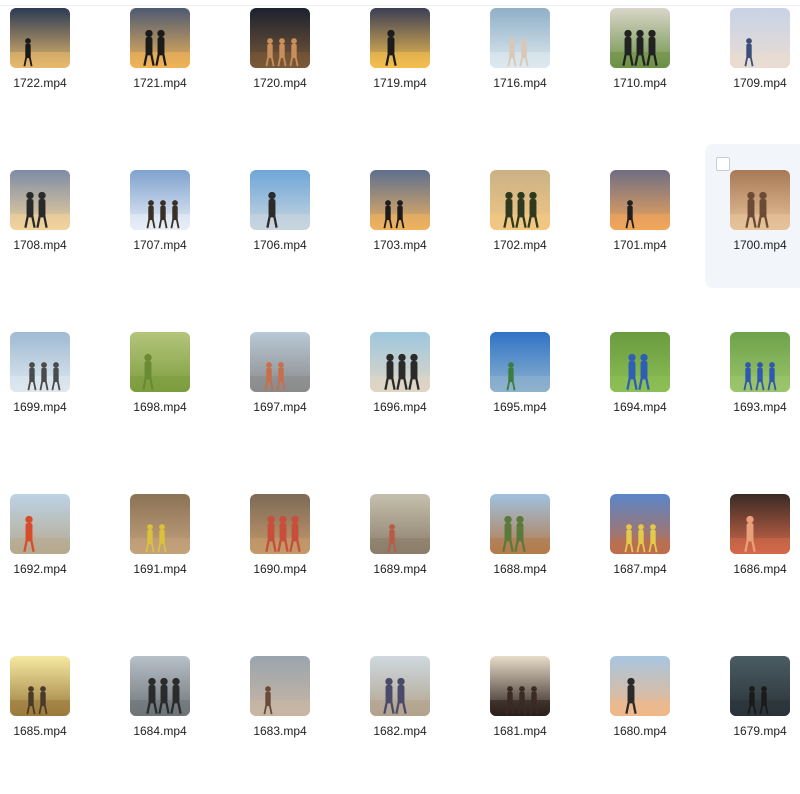  I want to click on file-item: 1710.mp4, so click(660, 76).